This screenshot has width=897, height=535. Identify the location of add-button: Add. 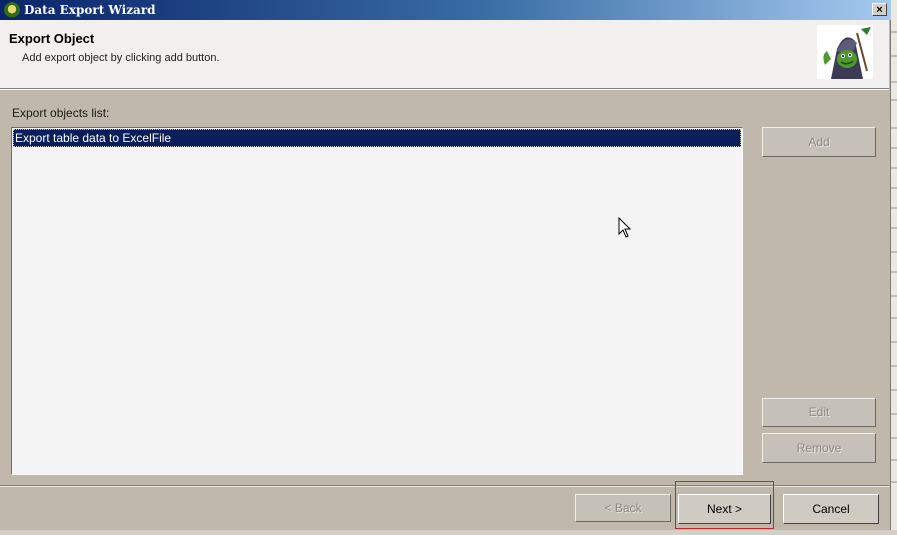
(819, 142).